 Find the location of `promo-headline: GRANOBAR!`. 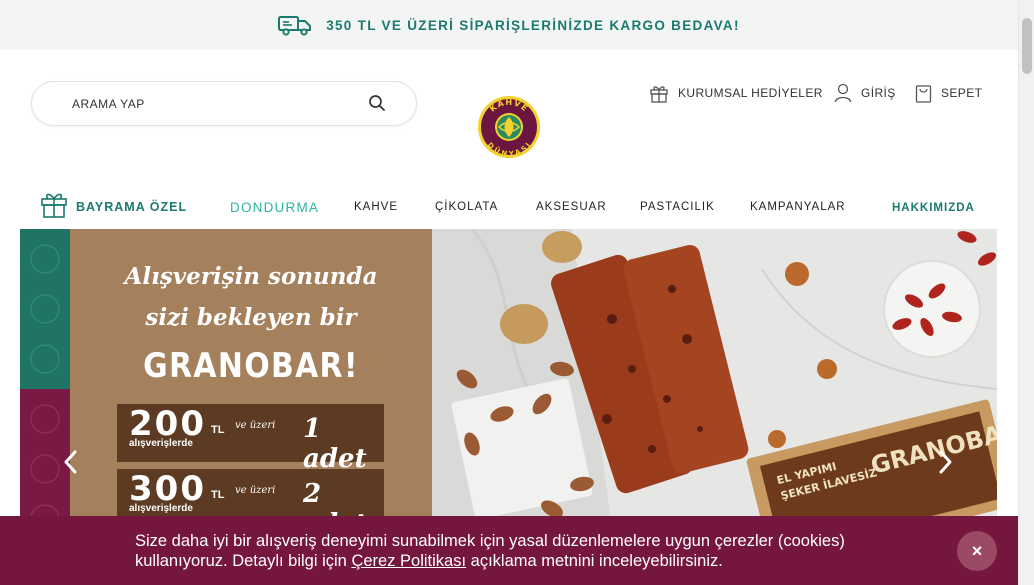

promo-headline: GRANOBAR! is located at coordinates (251, 366).